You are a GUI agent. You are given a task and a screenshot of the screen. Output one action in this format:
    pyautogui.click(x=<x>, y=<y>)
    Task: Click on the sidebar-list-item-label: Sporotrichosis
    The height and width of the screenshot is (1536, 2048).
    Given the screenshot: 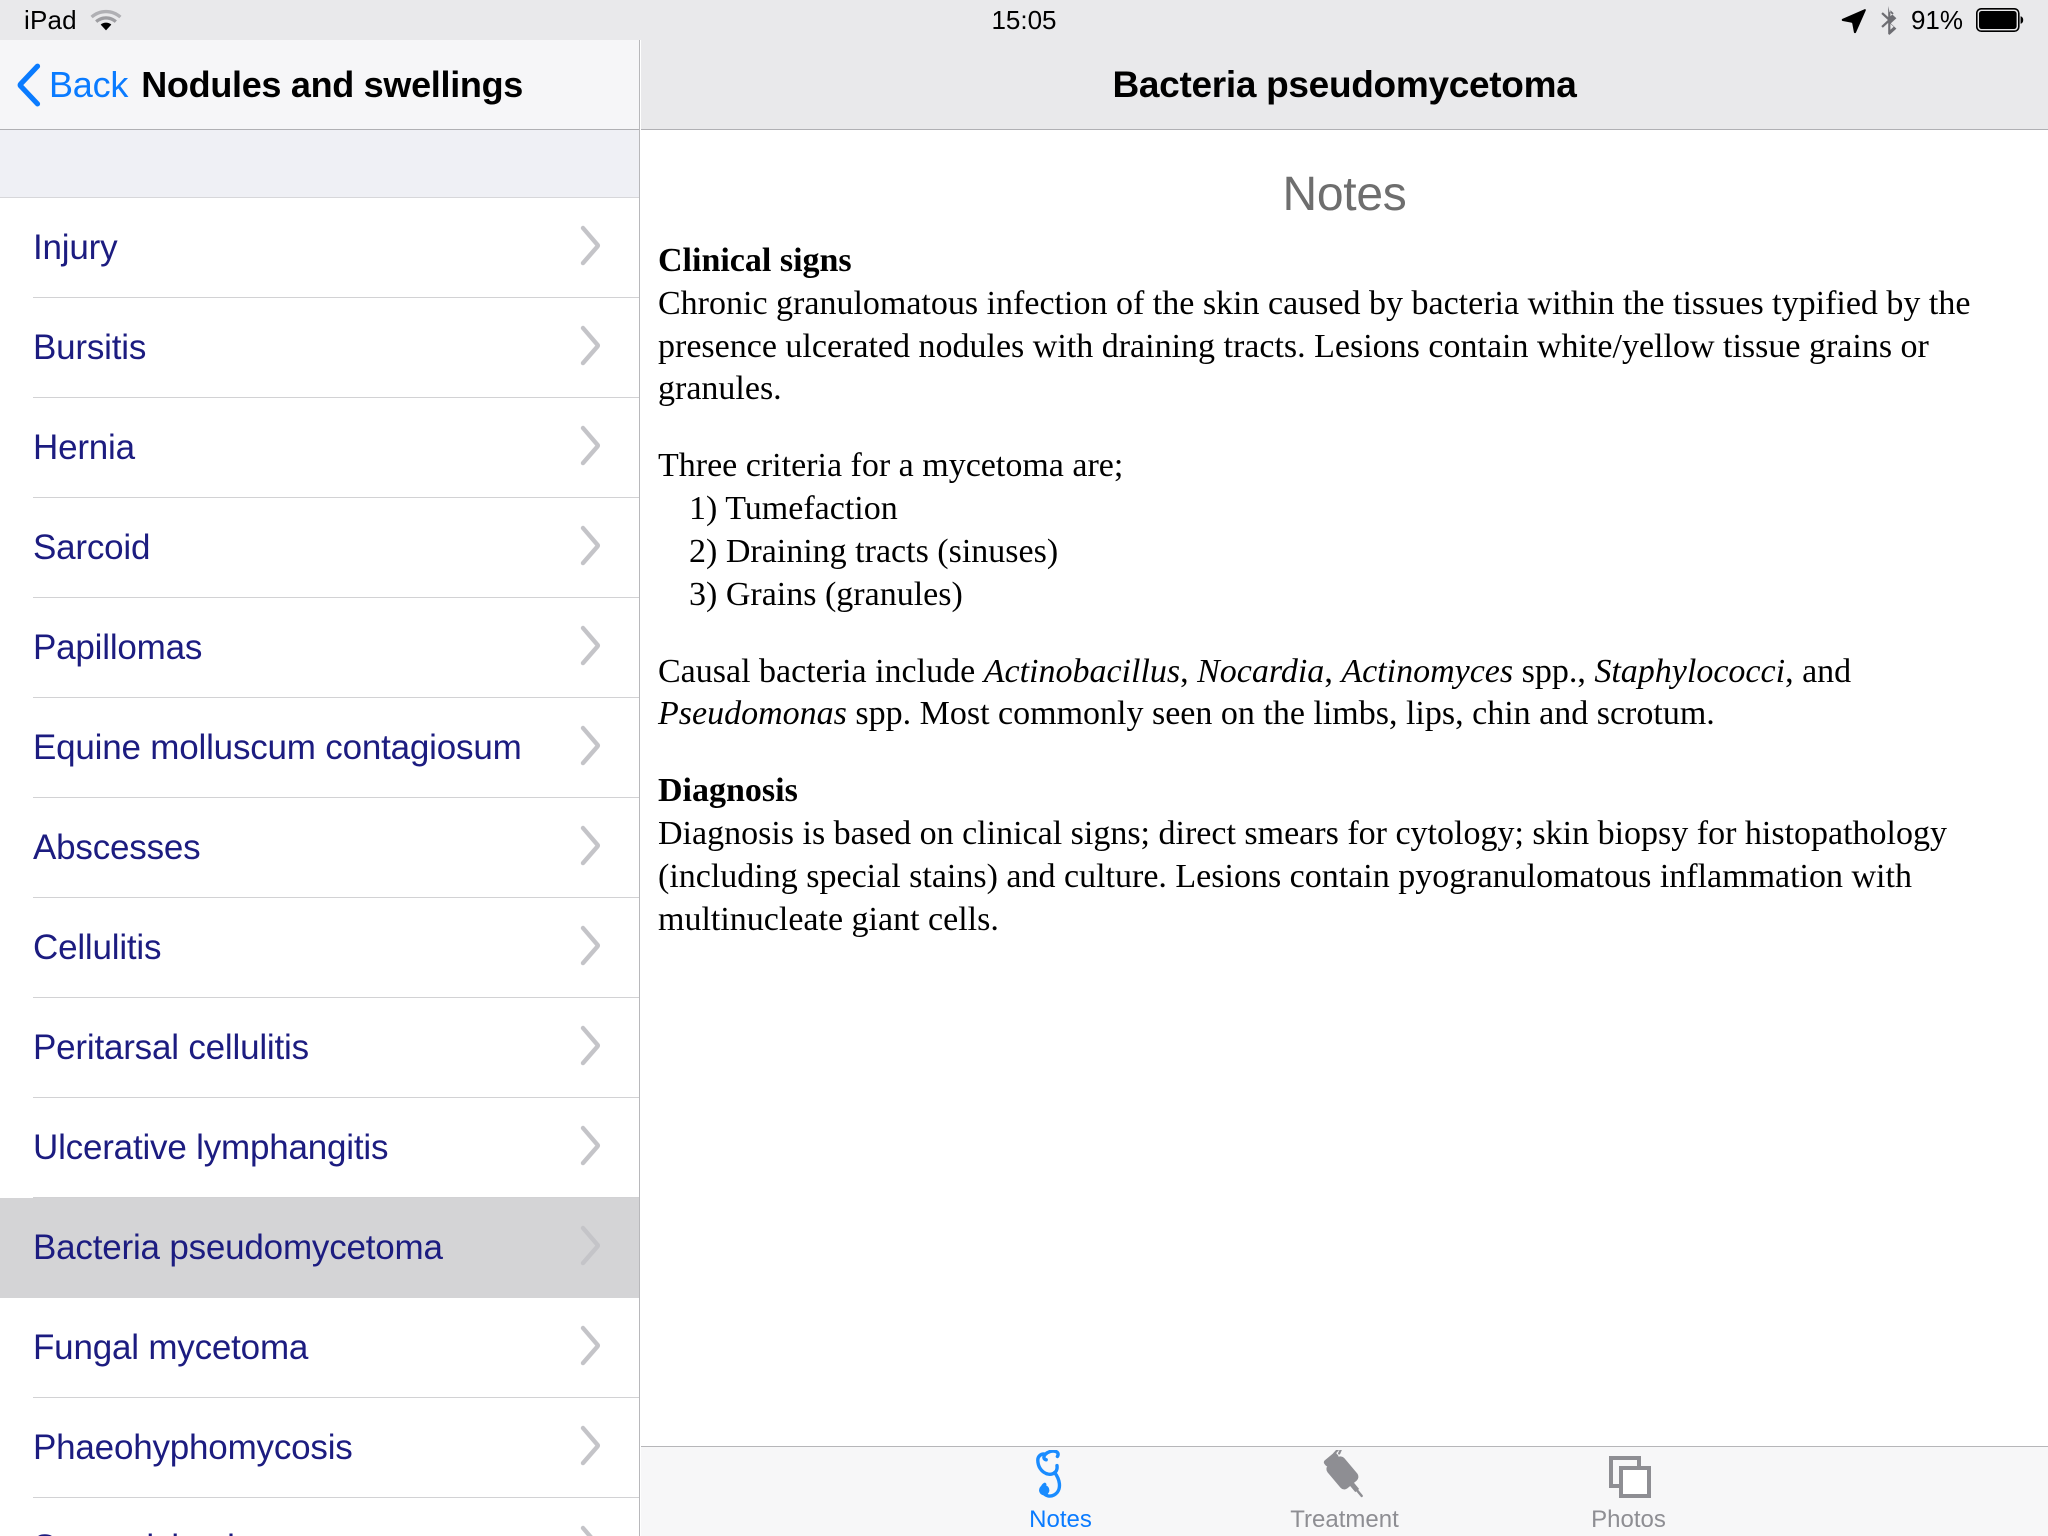 What is the action you would take?
    pyautogui.click(x=142, y=1532)
    